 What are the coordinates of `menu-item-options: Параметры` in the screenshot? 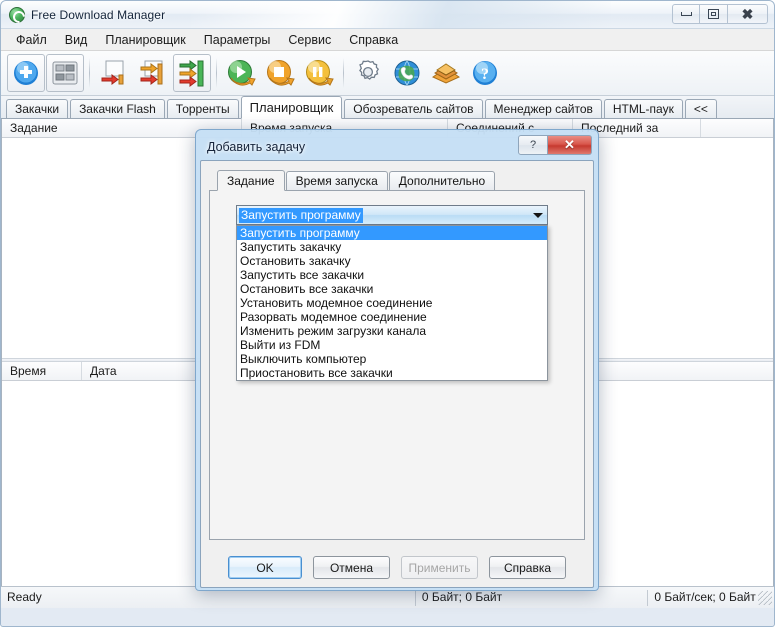 It's located at (237, 40).